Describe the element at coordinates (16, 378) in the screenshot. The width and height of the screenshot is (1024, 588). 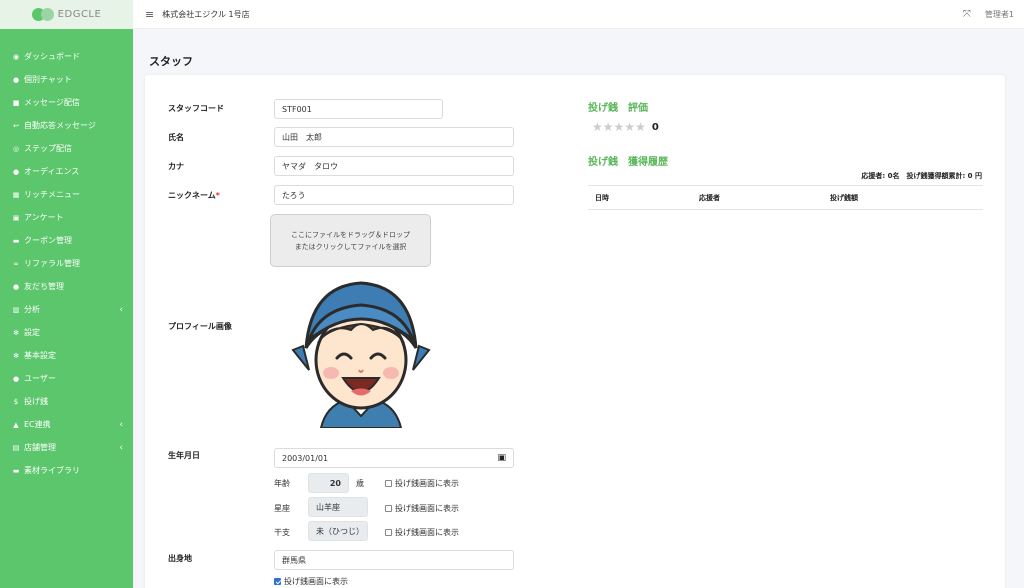
I see `user-icon: ●` at that location.